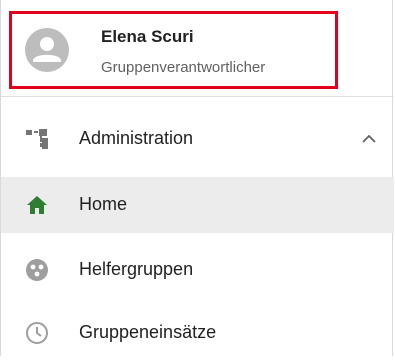 This screenshot has height=361, width=395. What do you see at coordinates (136, 138) in the screenshot?
I see `menu-label-administration: Administration` at bounding box center [136, 138].